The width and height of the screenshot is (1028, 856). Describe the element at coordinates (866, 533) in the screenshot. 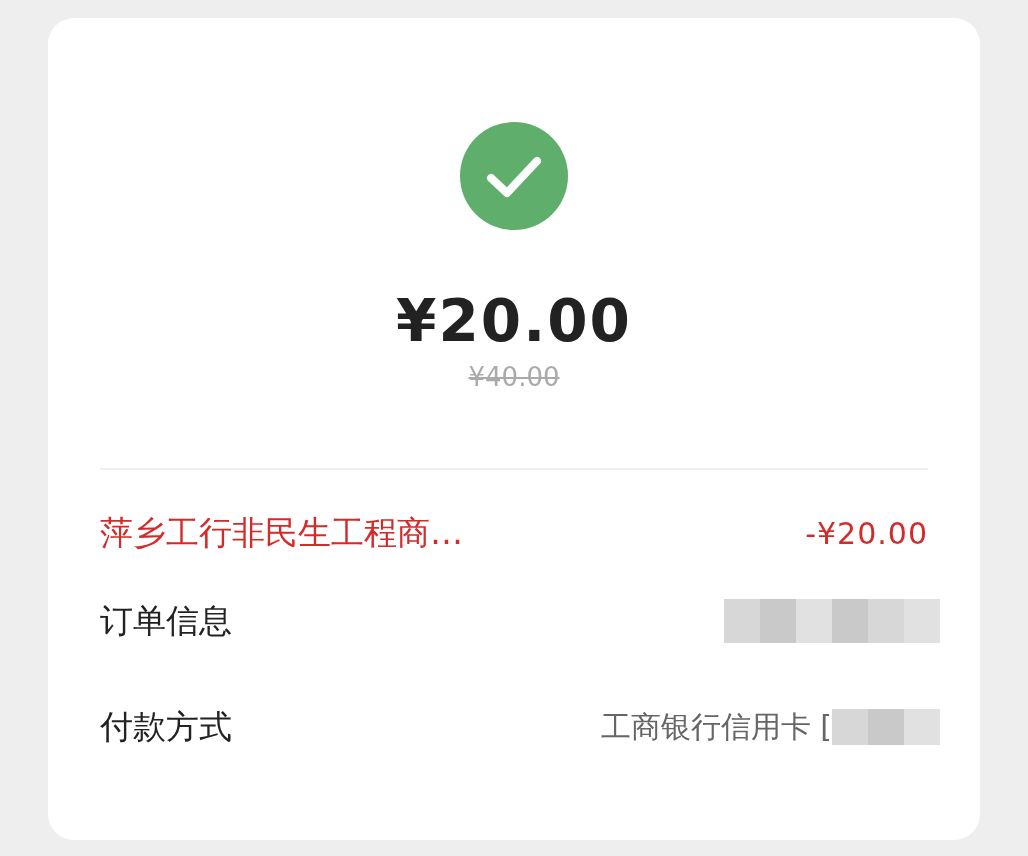

I see `row-value: -¥20.00` at that location.